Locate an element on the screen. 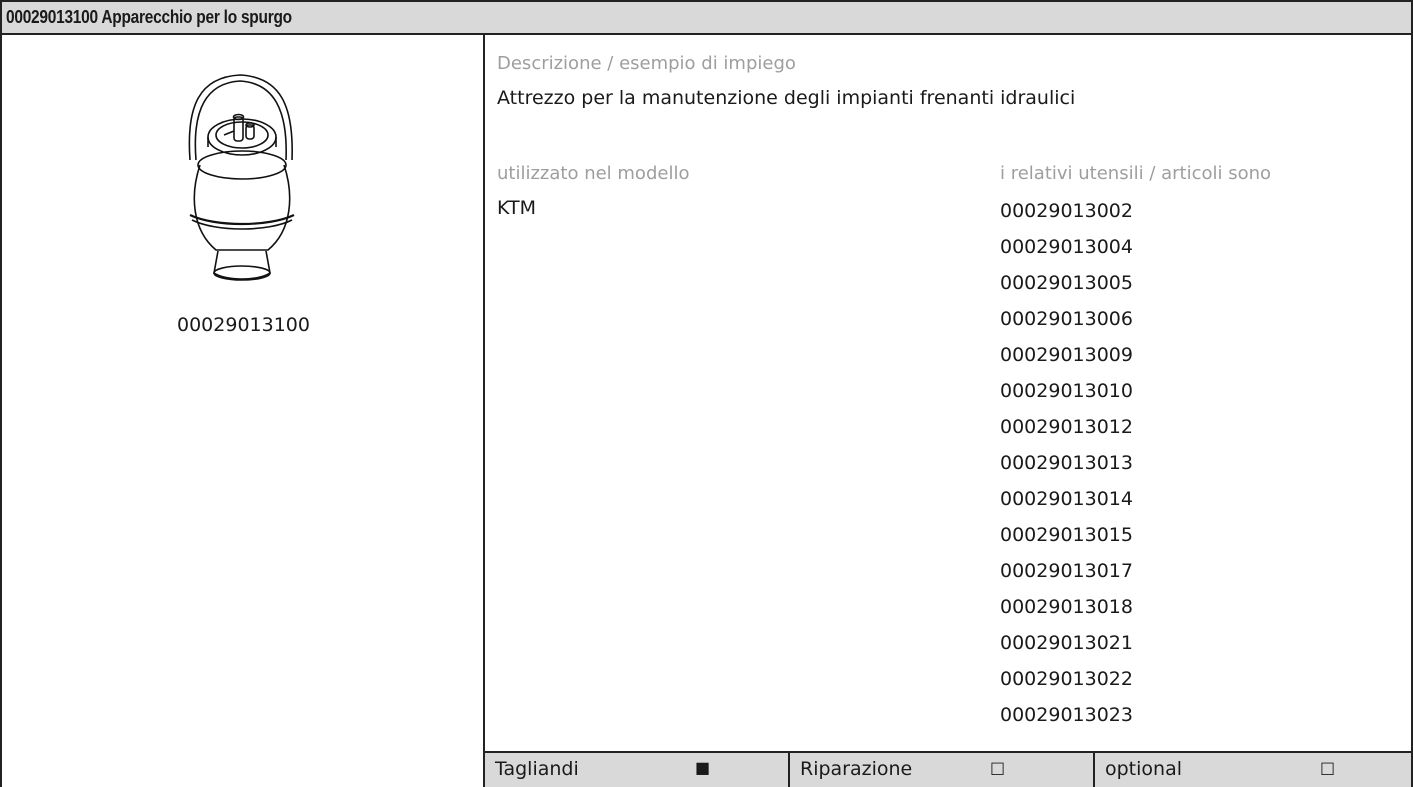 The width and height of the screenshot is (1413, 787). category-label: optional is located at coordinates (1144, 769).